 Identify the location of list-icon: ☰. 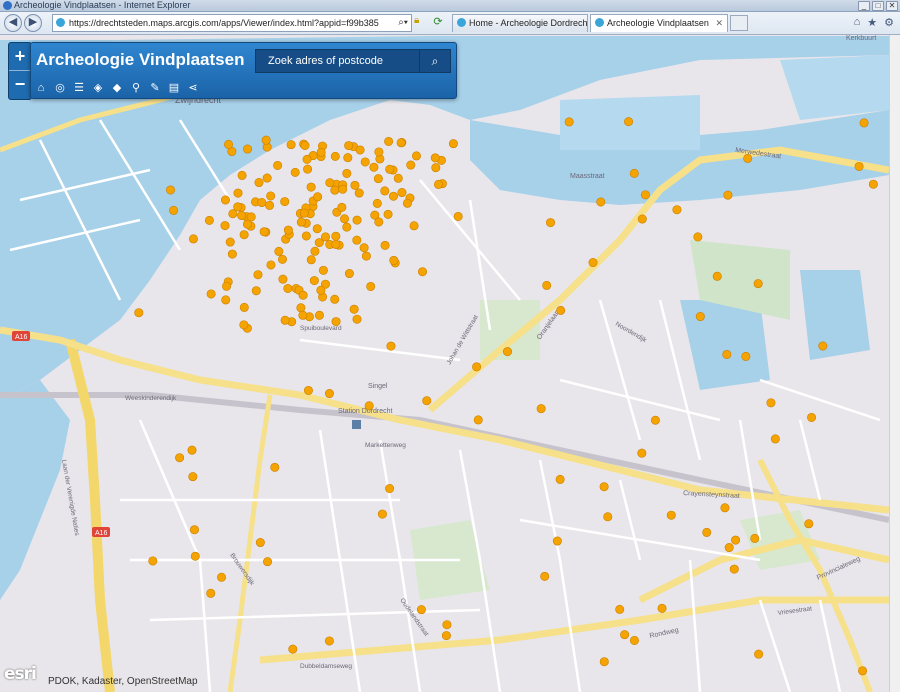
(79, 88).